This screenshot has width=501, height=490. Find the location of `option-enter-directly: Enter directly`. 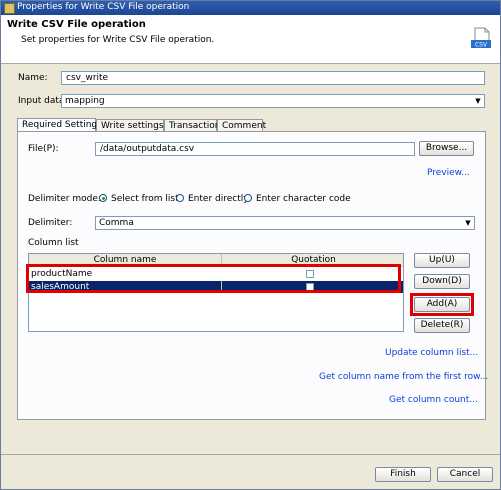

option-enter-directly: Enter directly is located at coordinates (218, 199).